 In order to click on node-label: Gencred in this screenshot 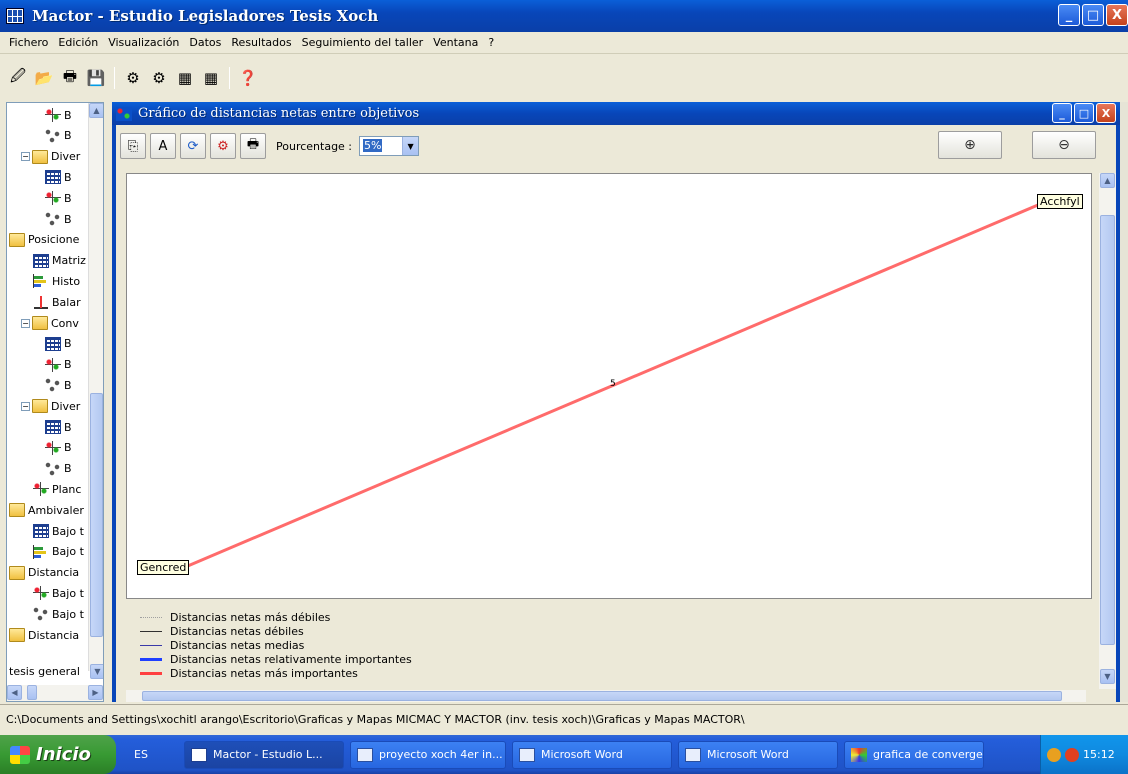, I will do `click(163, 567)`.